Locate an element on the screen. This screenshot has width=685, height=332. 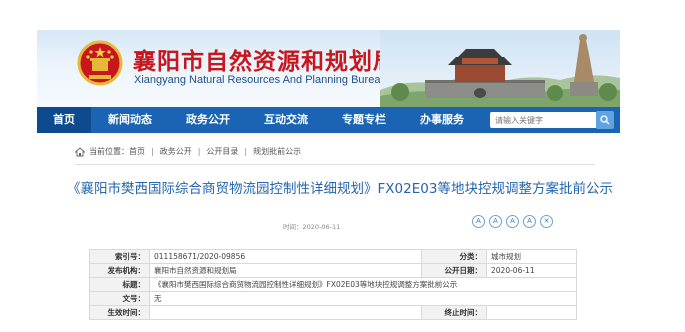
effective-time-value is located at coordinates (285, 312).